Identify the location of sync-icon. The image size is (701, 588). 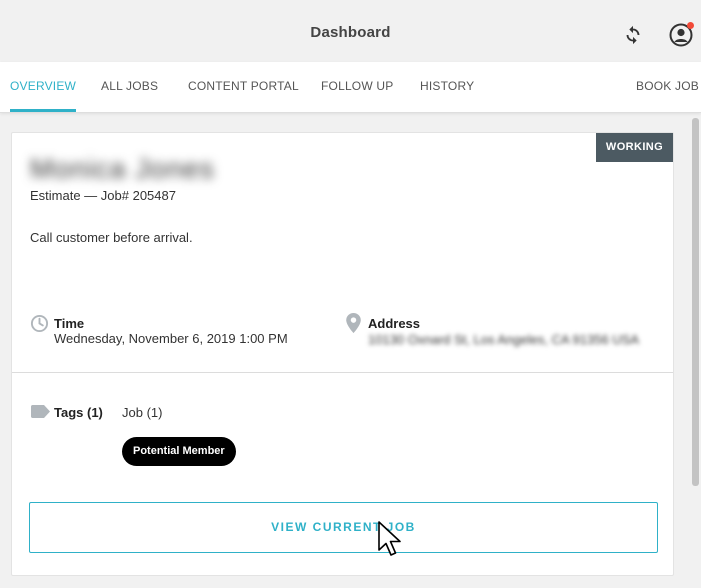
(633, 35).